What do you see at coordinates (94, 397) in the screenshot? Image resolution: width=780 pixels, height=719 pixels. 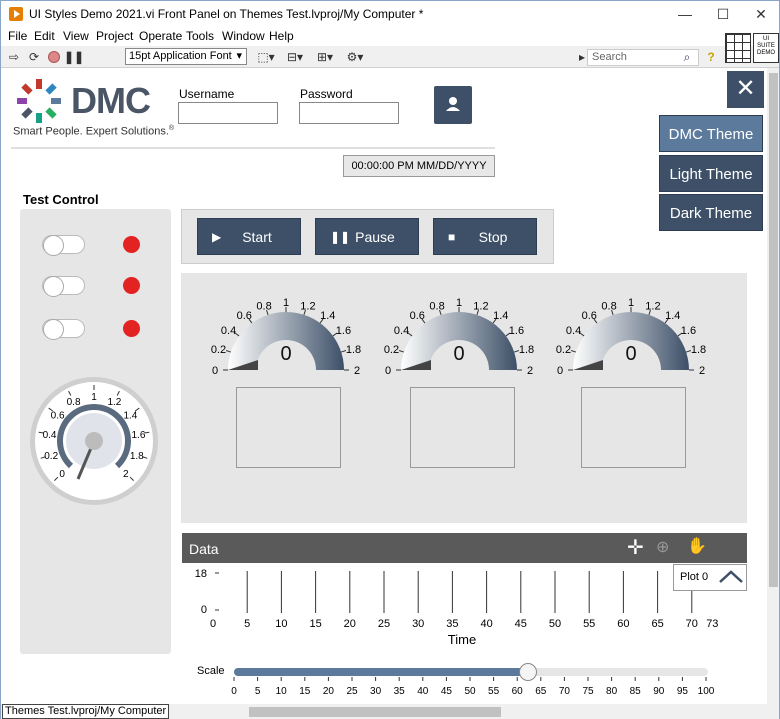 I see `dial-tick-label: 1` at bounding box center [94, 397].